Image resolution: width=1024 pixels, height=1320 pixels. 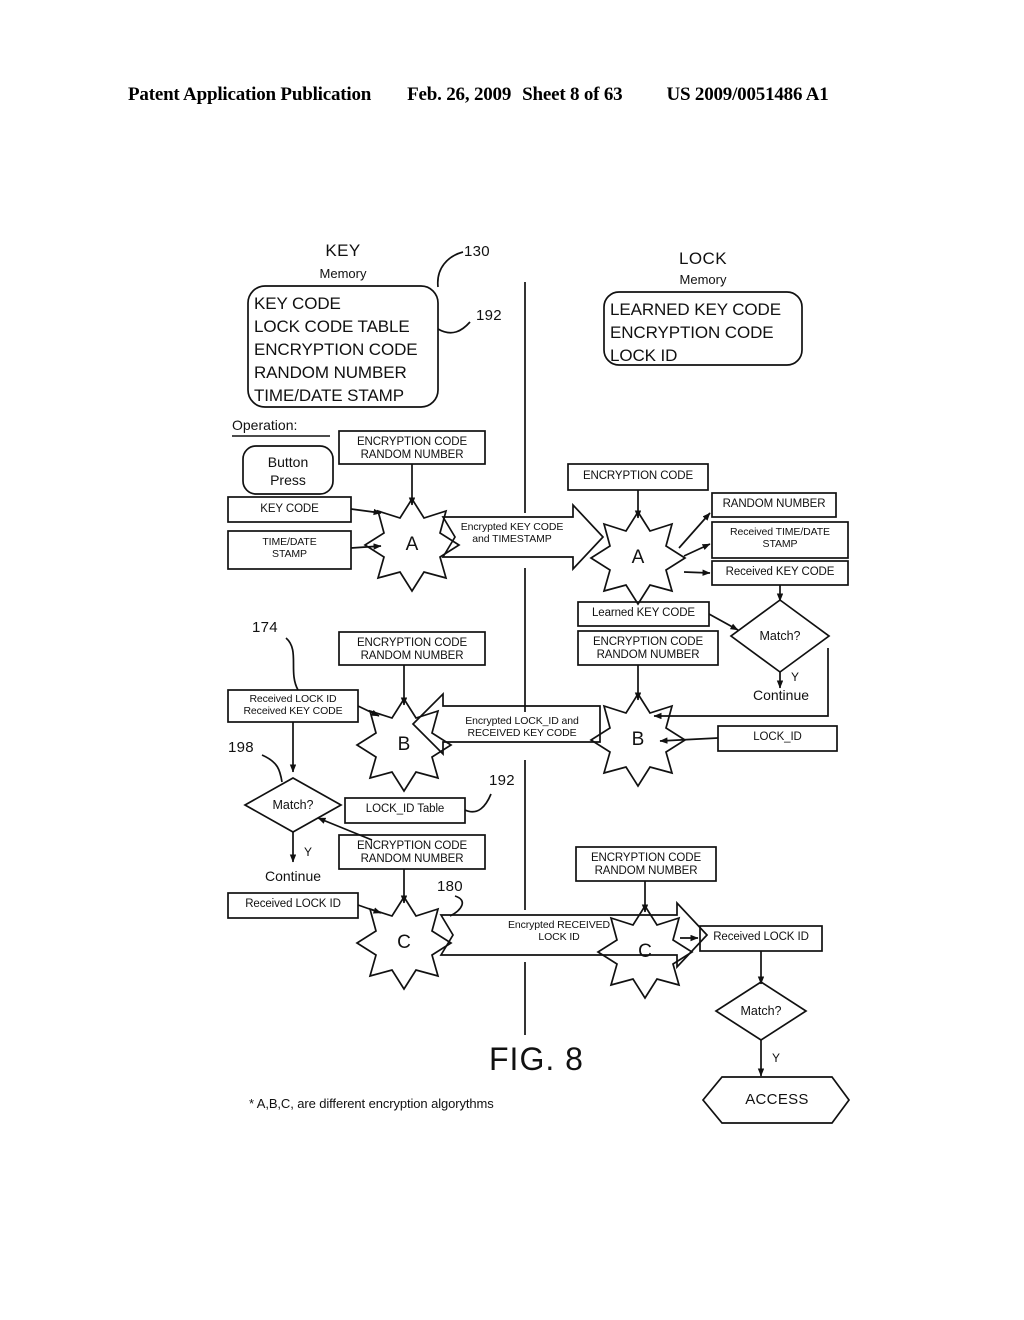 What do you see at coordinates (638, 476) in the screenshot?
I see `lock-enc-code-a-label: ENCRYPTION CODE` at bounding box center [638, 476].